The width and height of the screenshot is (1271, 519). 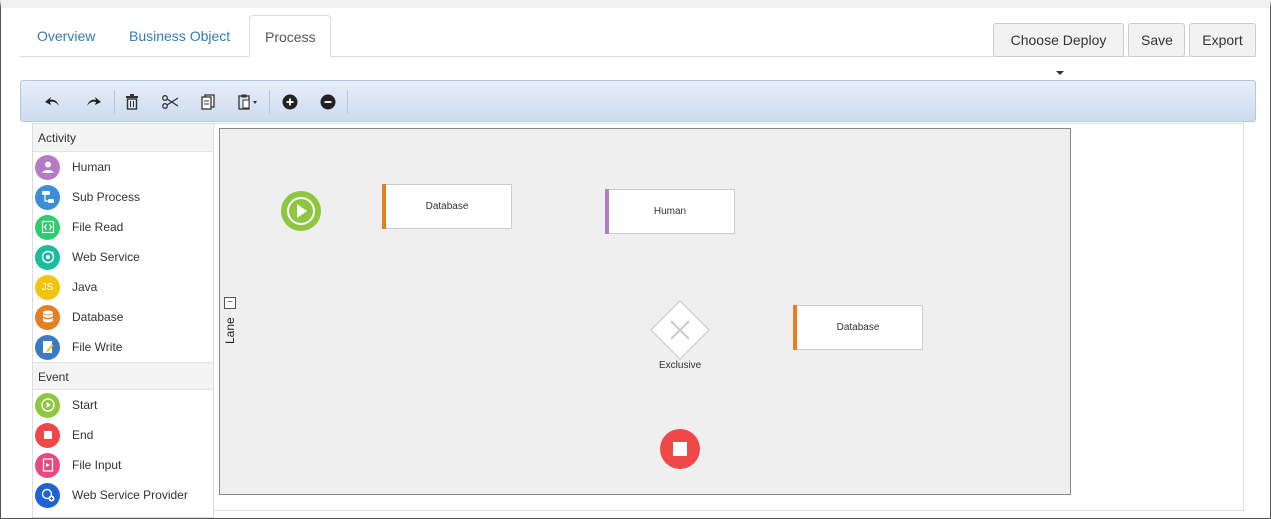 What do you see at coordinates (123, 435) in the screenshot?
I see `palette-item-end: End` at bounding box center [123, 435].